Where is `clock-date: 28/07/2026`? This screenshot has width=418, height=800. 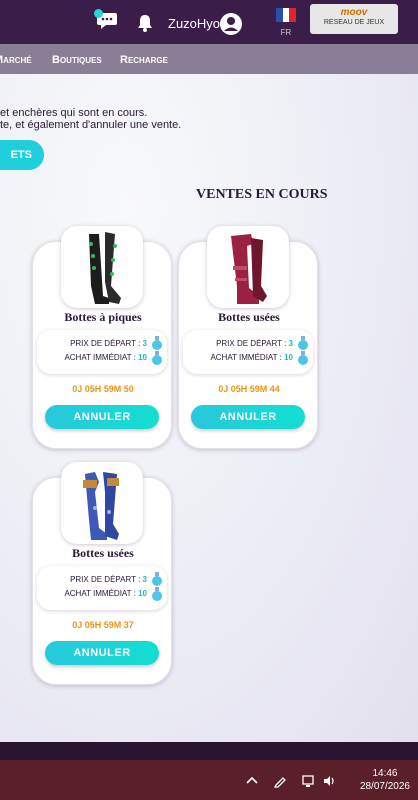
clock-date: 28/07/2026 is located at coordinates (384, 786).